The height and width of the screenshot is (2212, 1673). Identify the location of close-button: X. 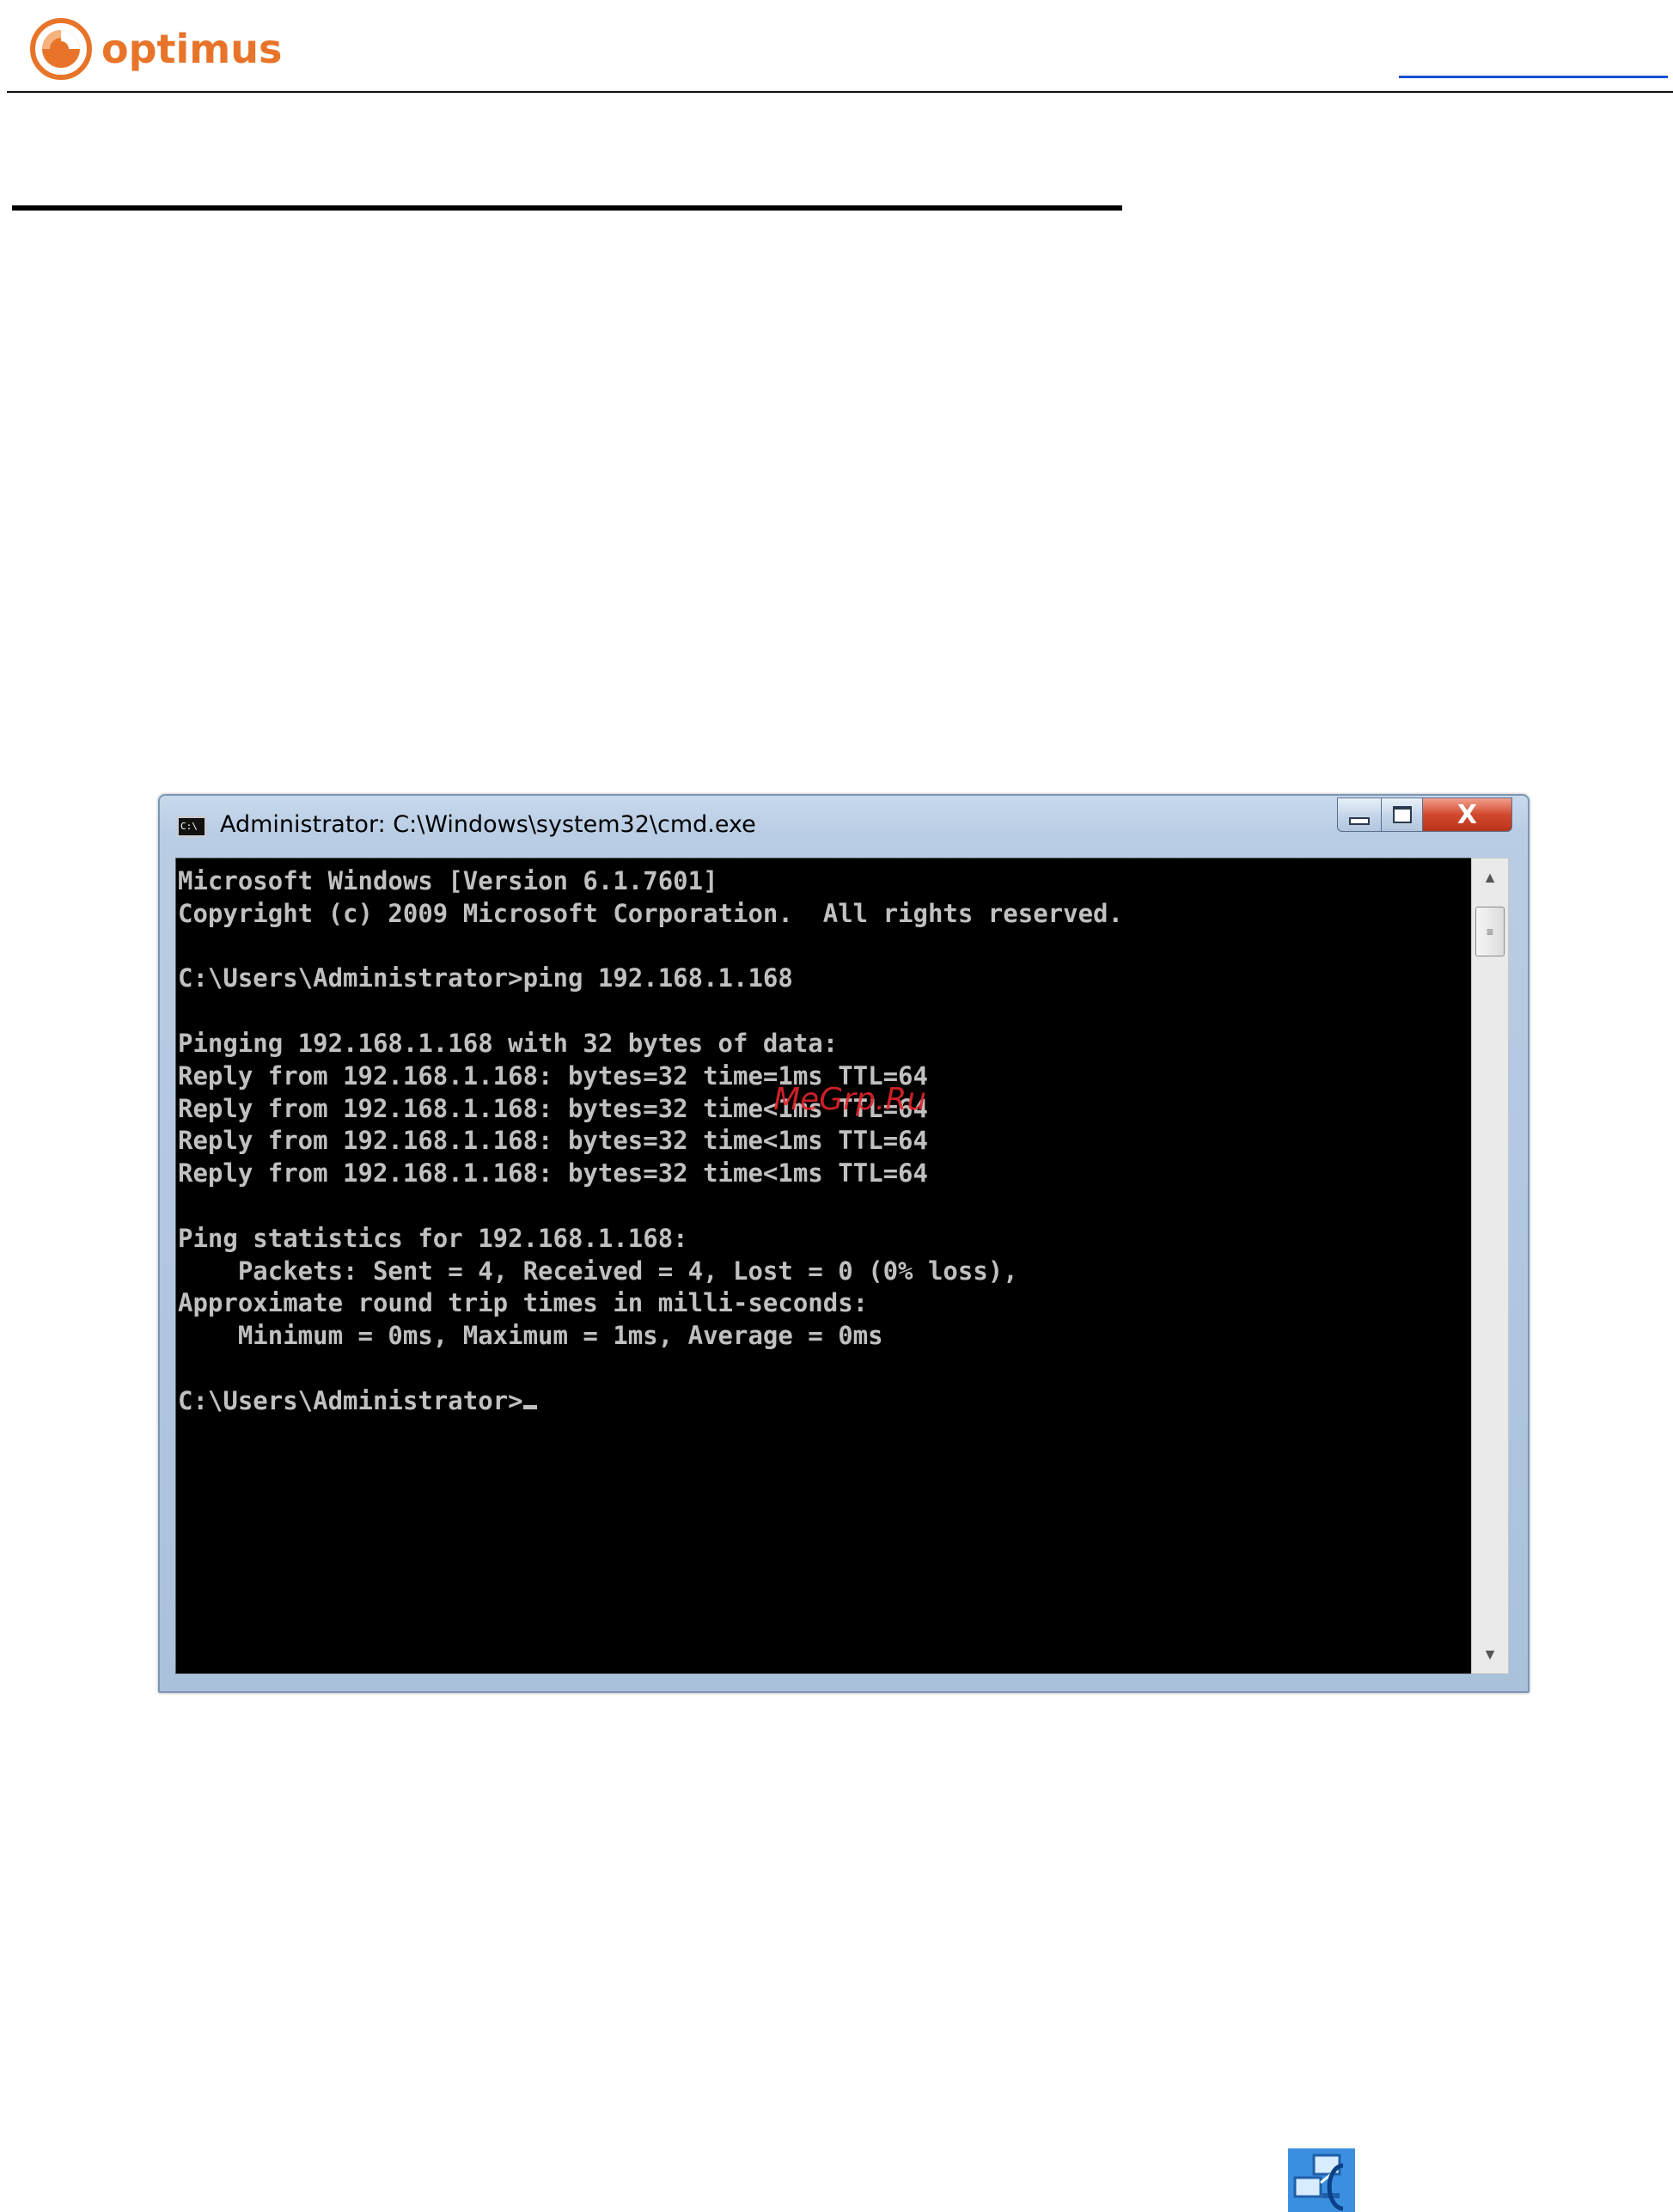
(1467, 814).